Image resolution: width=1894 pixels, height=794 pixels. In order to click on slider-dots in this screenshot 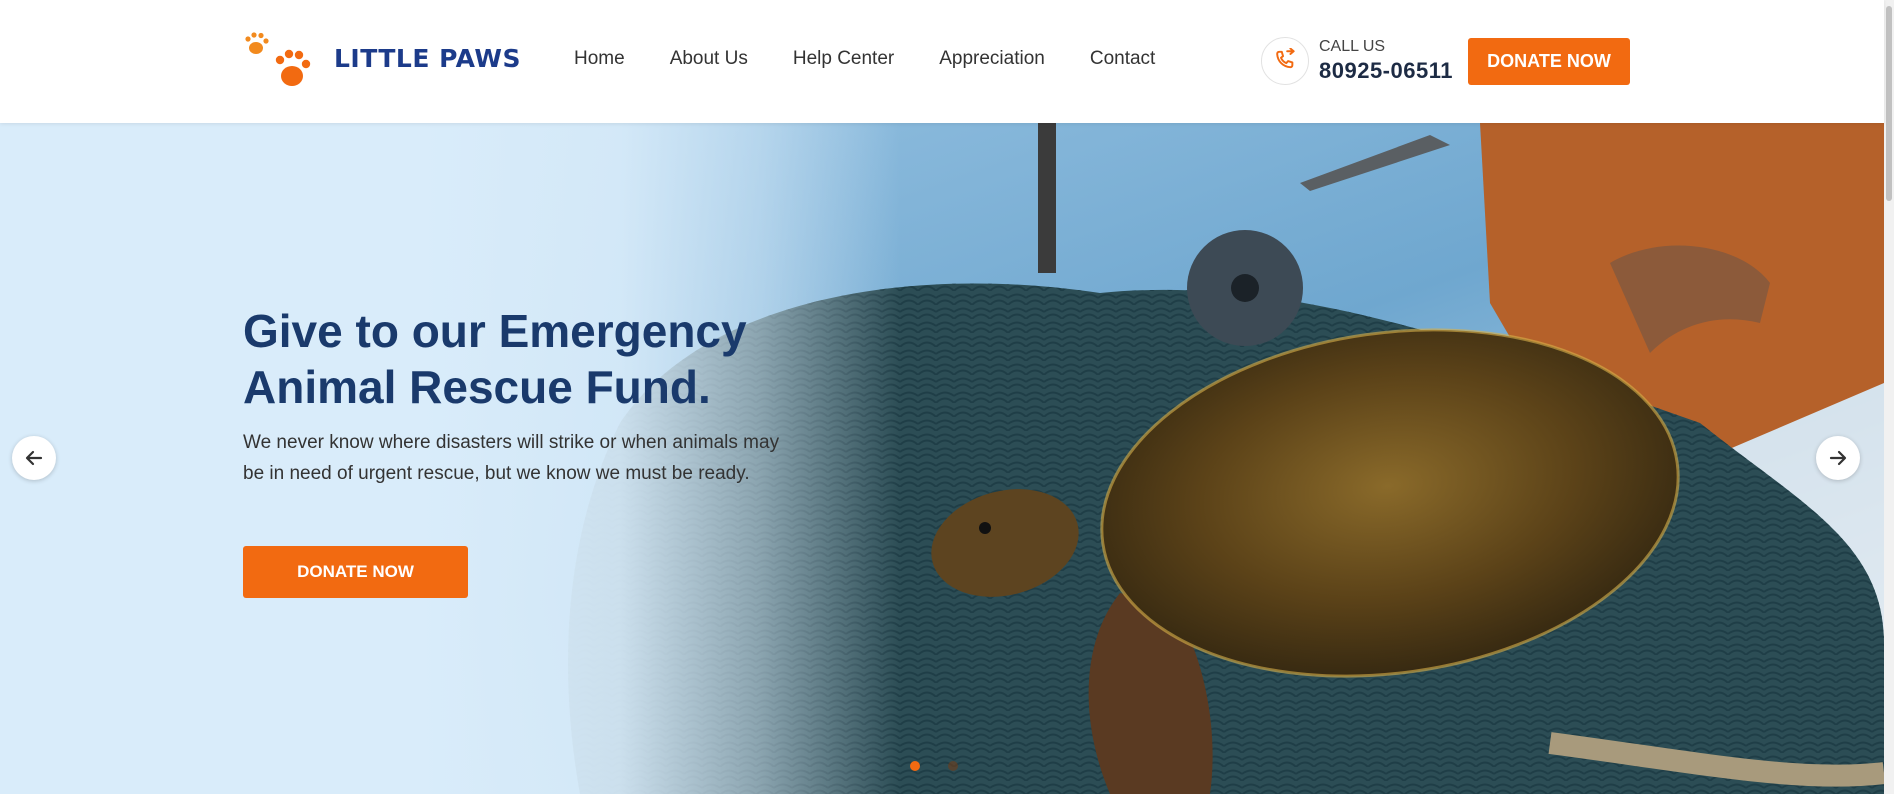, I will do `click(948, 766)`.